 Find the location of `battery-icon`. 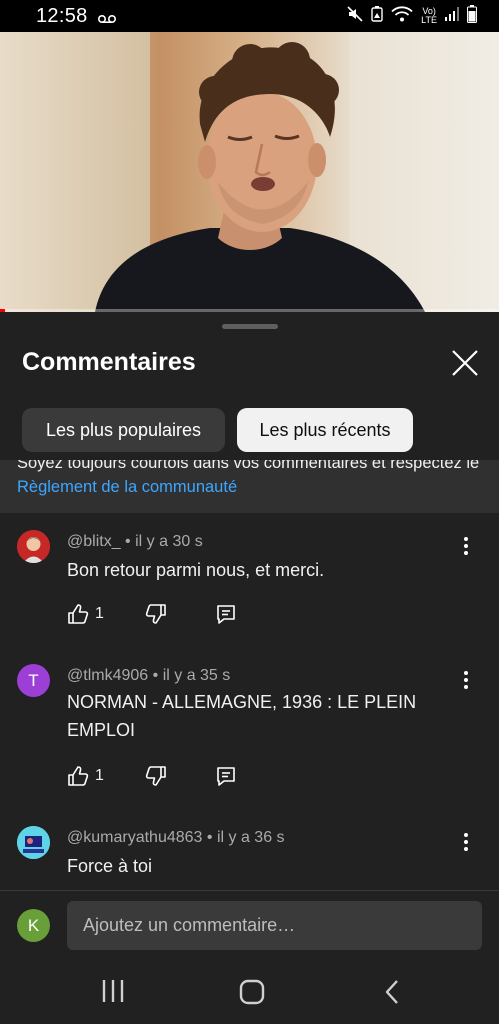

battery-icon is located at coordinates (472, 16).